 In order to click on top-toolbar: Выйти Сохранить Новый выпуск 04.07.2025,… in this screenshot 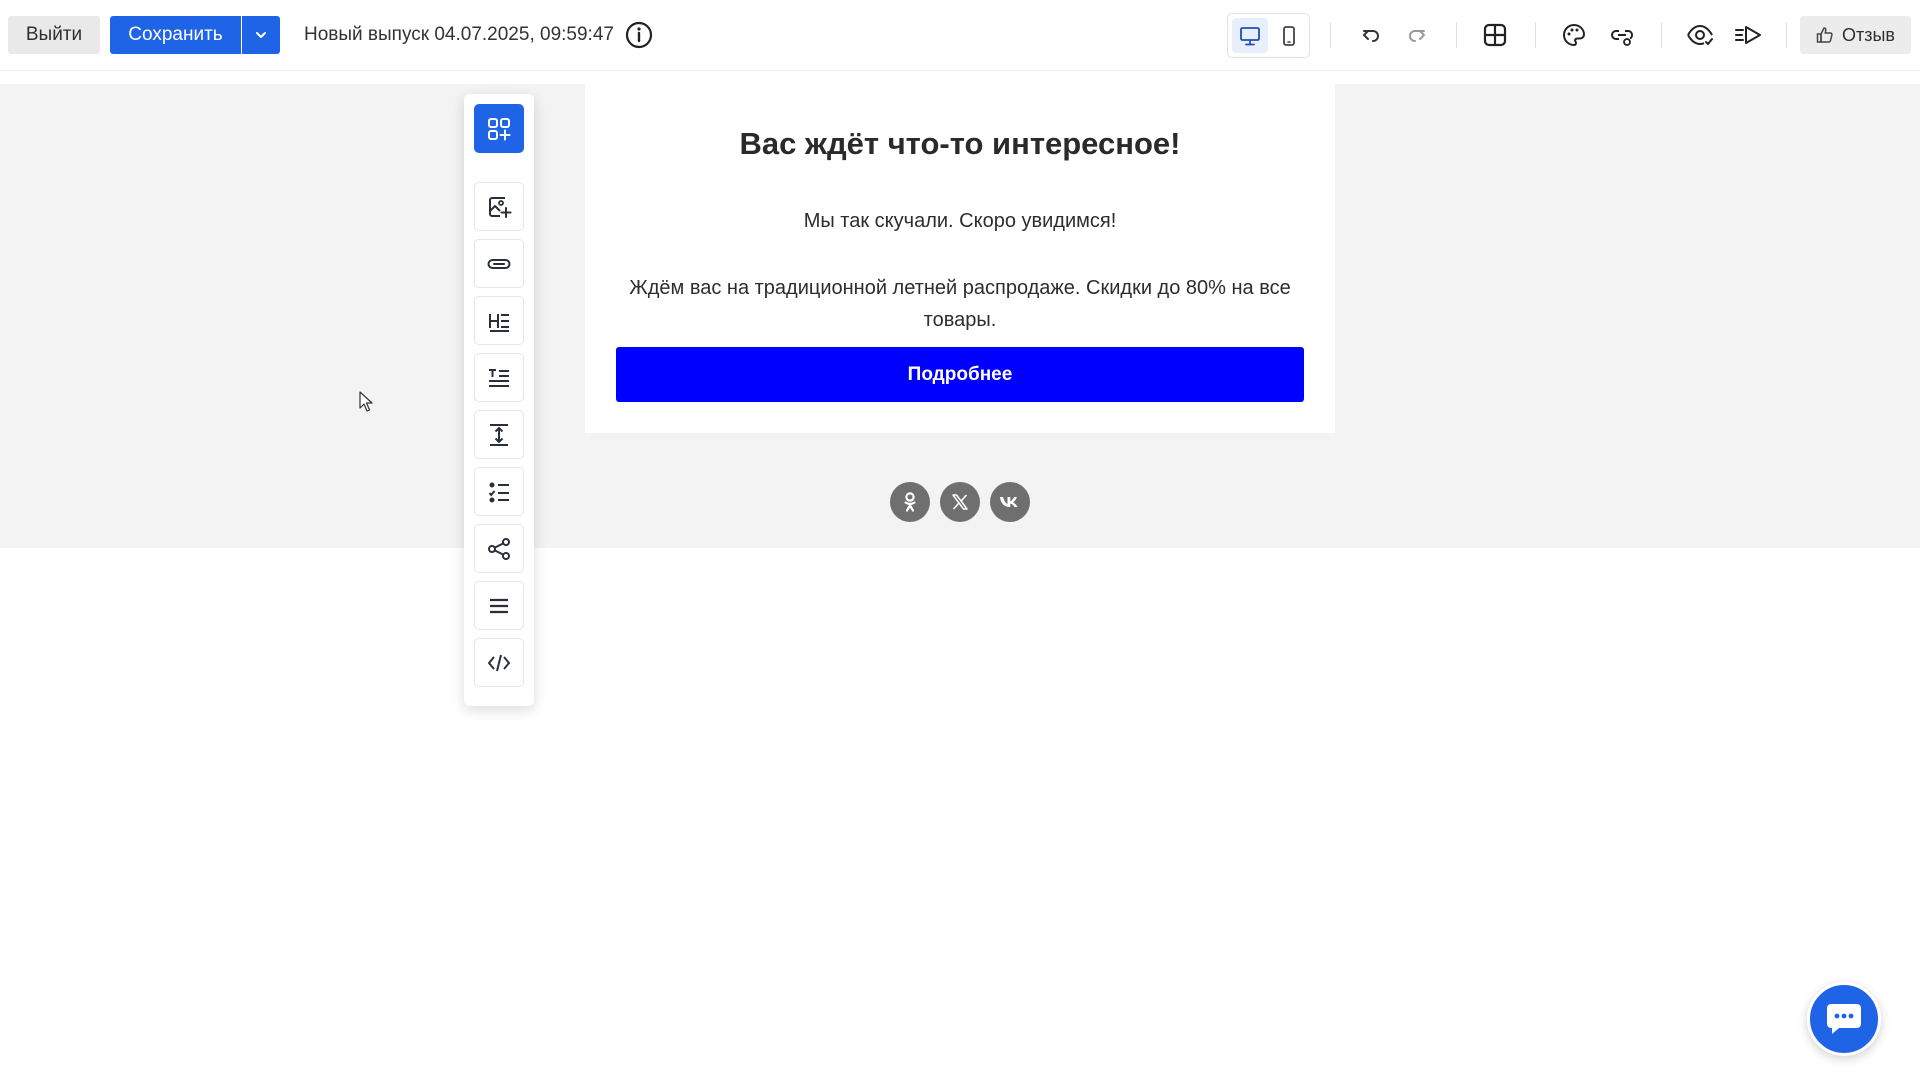, I will do `click(960, 35)`.